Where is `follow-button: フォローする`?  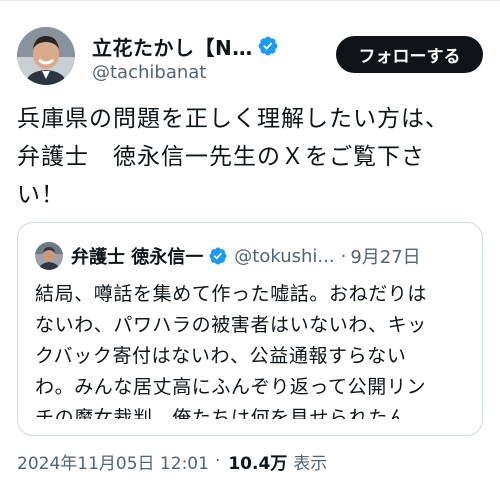 follow-button: フォローする is located at coordinates (409, 54).